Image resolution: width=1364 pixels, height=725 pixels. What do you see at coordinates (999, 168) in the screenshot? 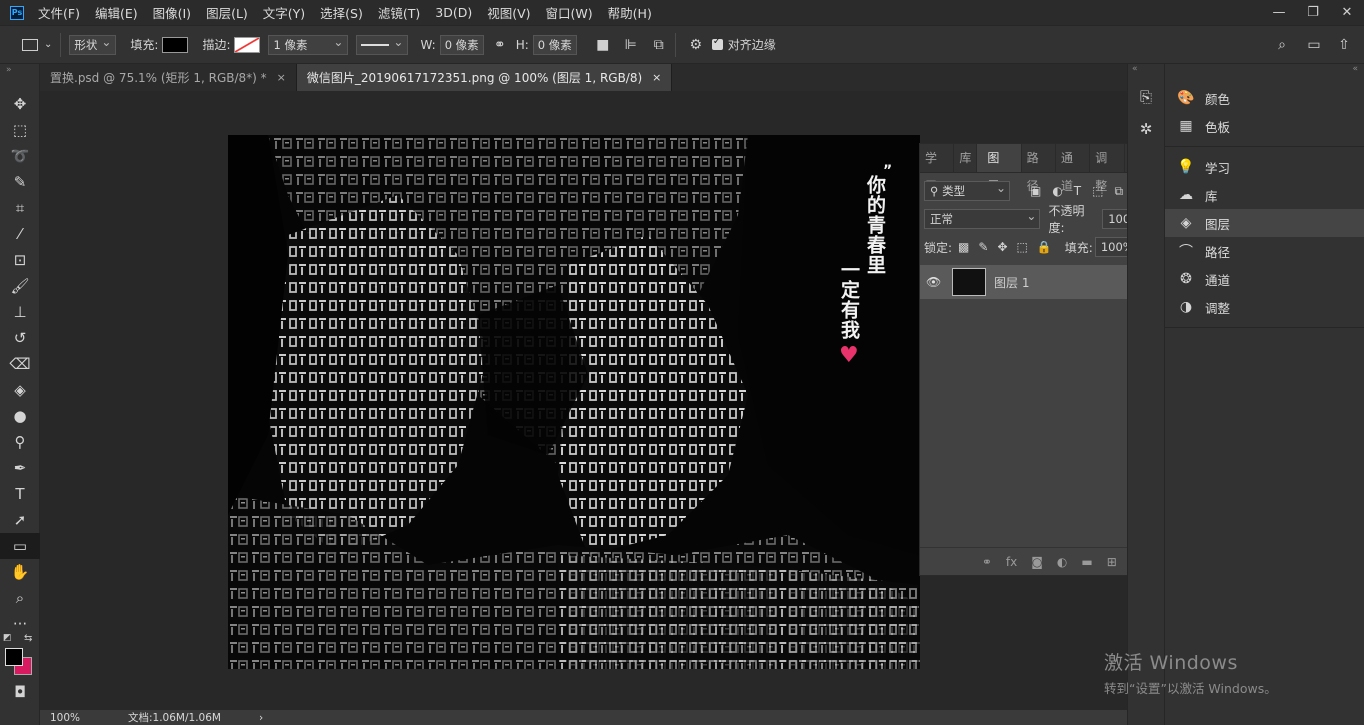
I see `tab-layers: 图层` at bounding box center [999, 168].